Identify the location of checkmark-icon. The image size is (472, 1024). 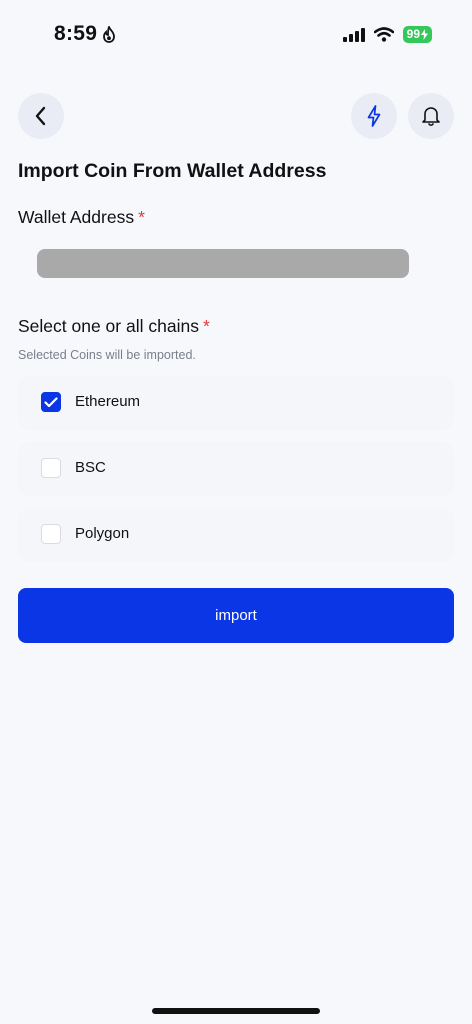
(51, 401).